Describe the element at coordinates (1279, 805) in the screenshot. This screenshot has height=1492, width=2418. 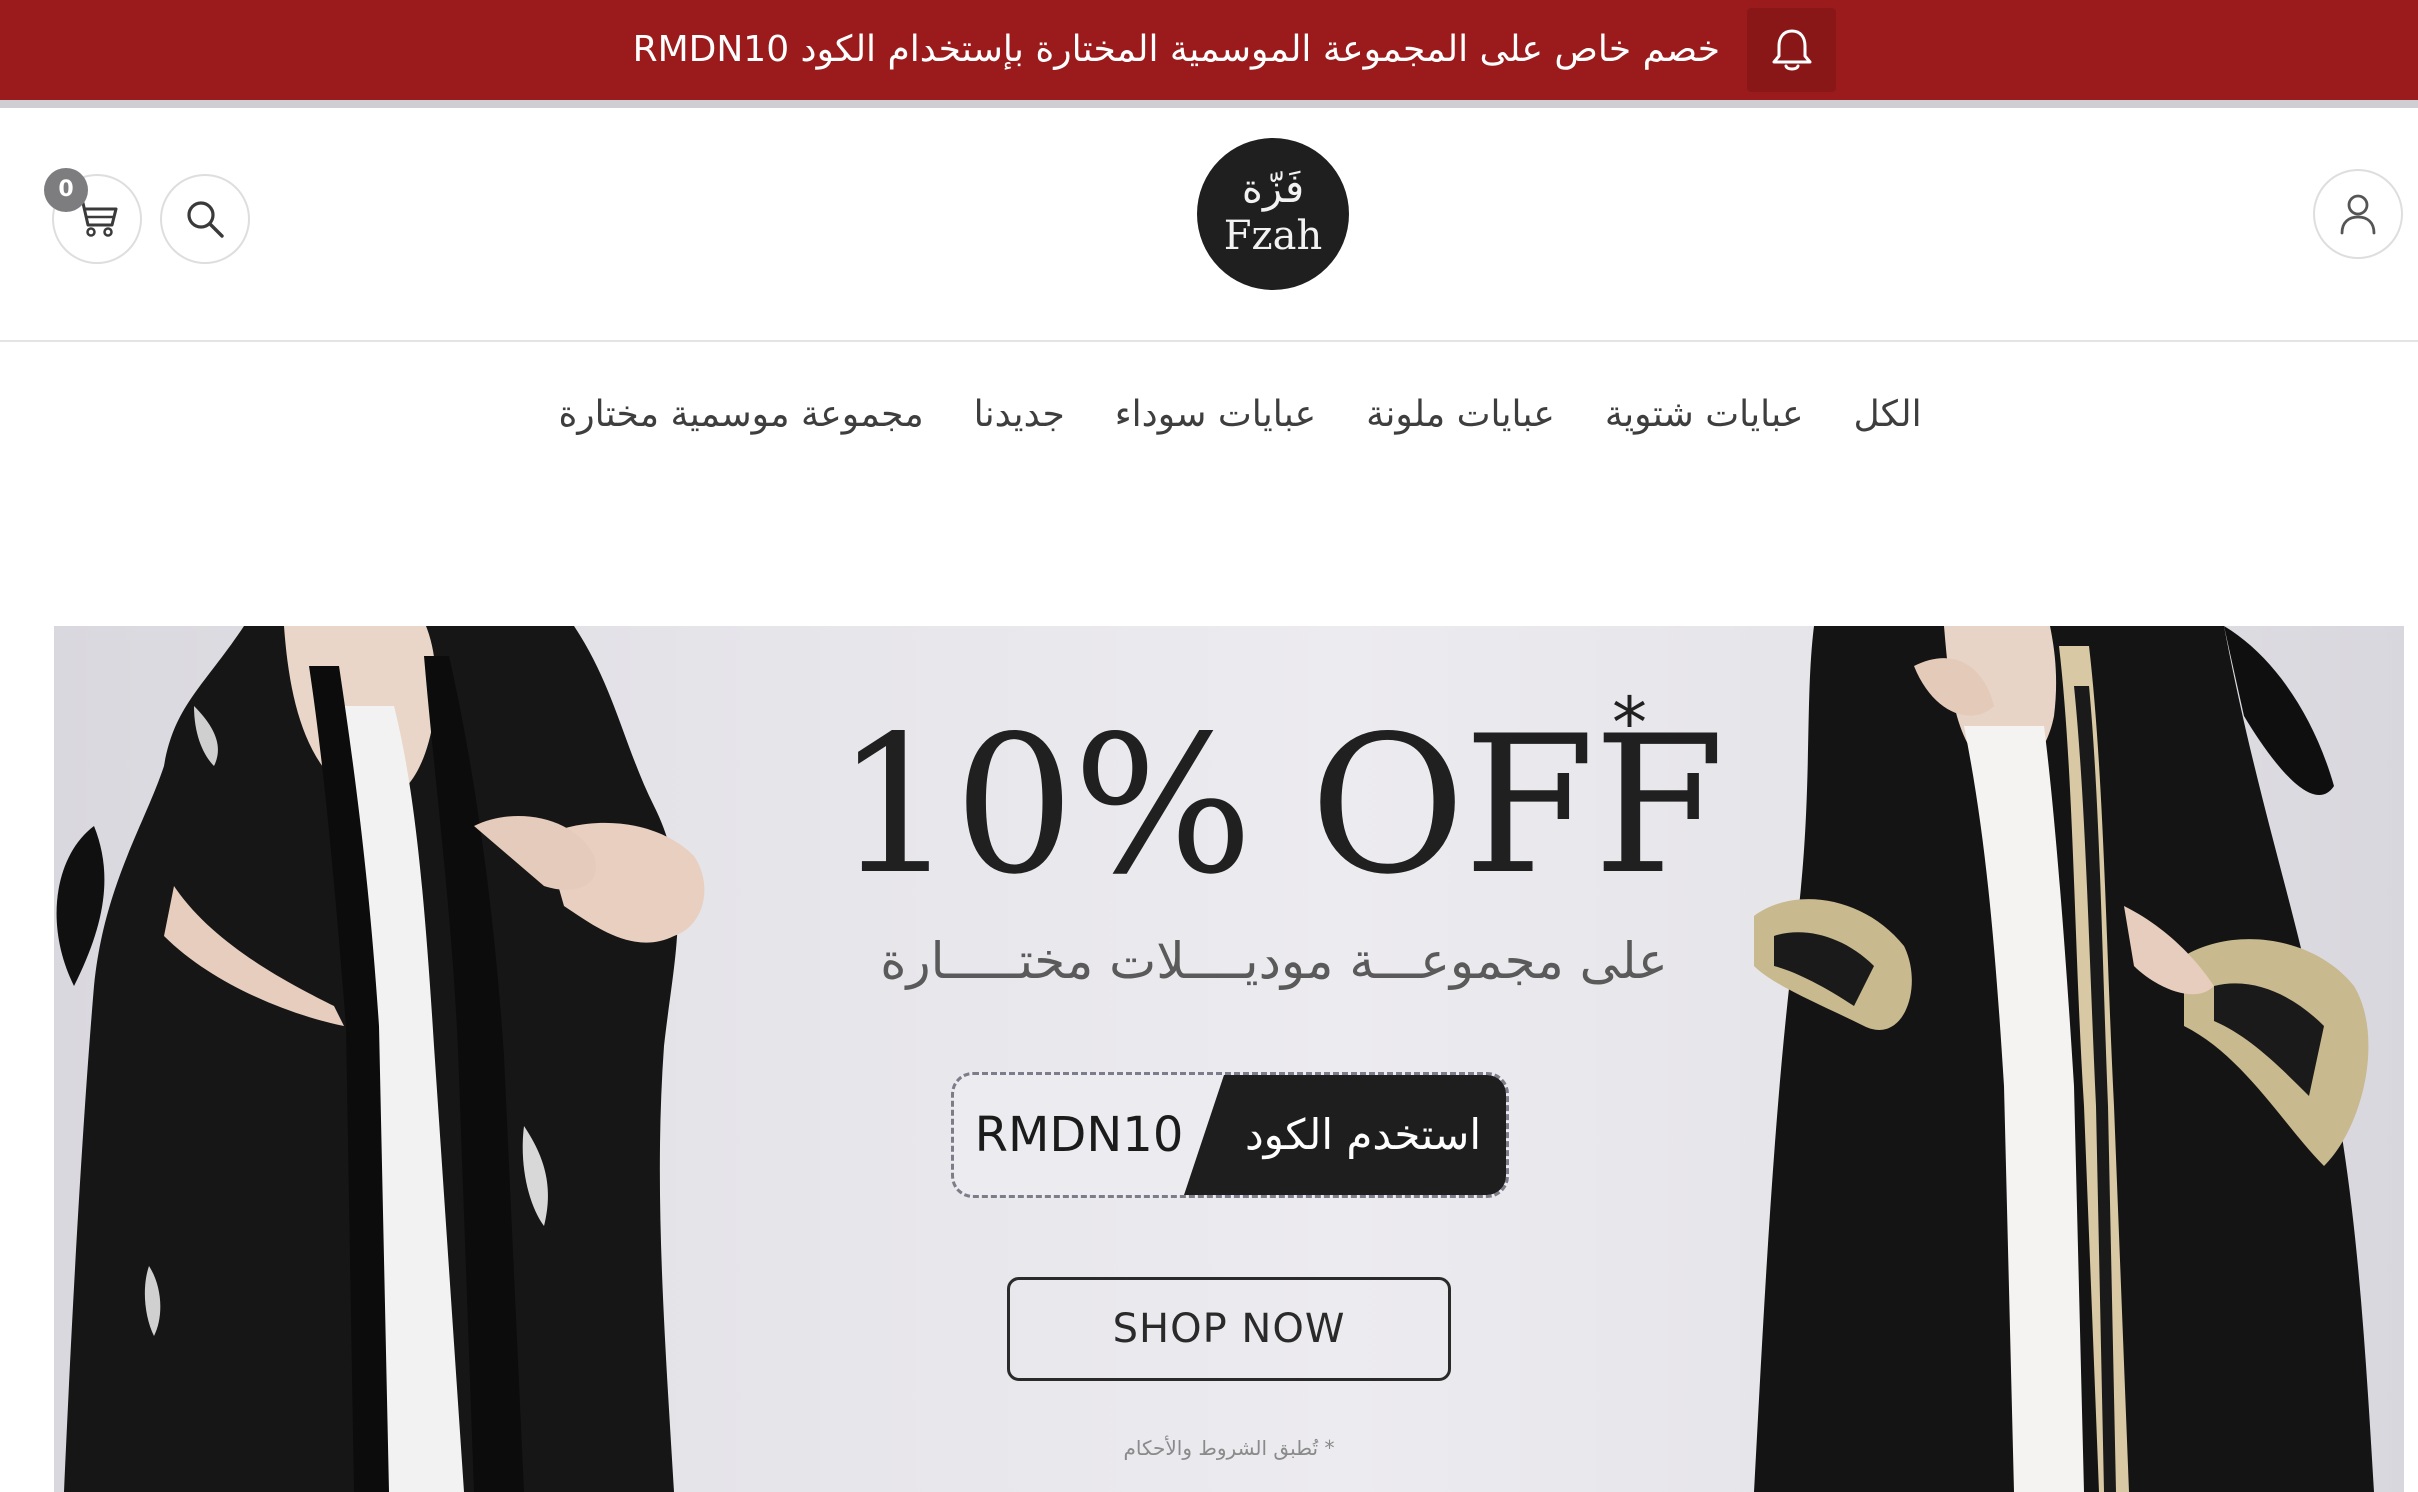
I see `offer-heading: 10% OFF` at that location.